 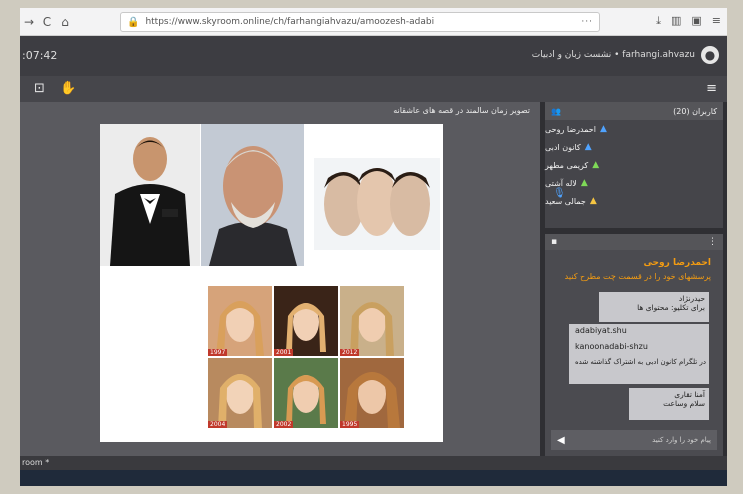 What do you see at coordinates (39, 88) in the screenshot?
I see `screen-share-icon: ⊡` at bounding box center [39, 88].